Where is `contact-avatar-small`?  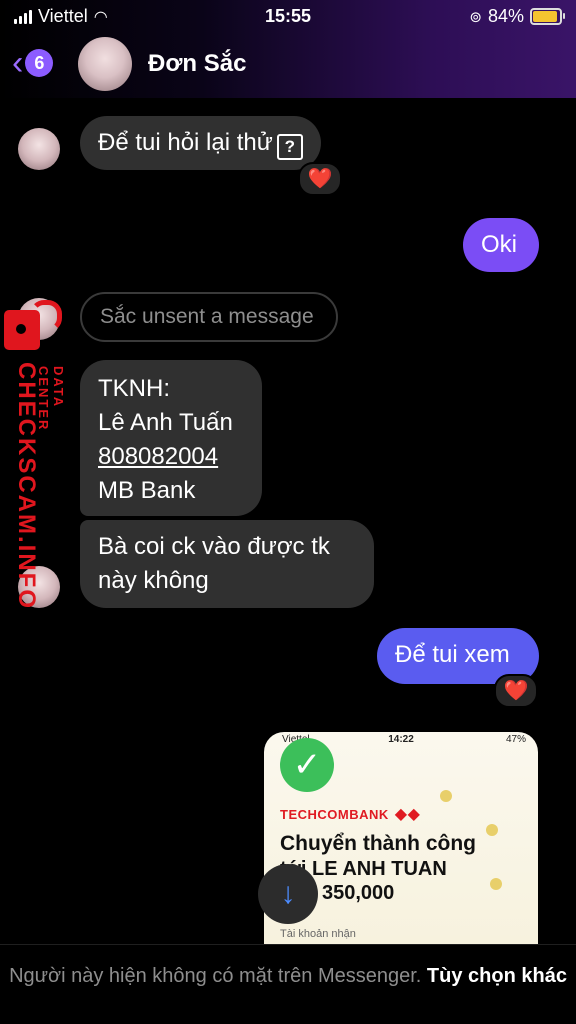
contact-avatar-small is located at coordinates (39, 149).